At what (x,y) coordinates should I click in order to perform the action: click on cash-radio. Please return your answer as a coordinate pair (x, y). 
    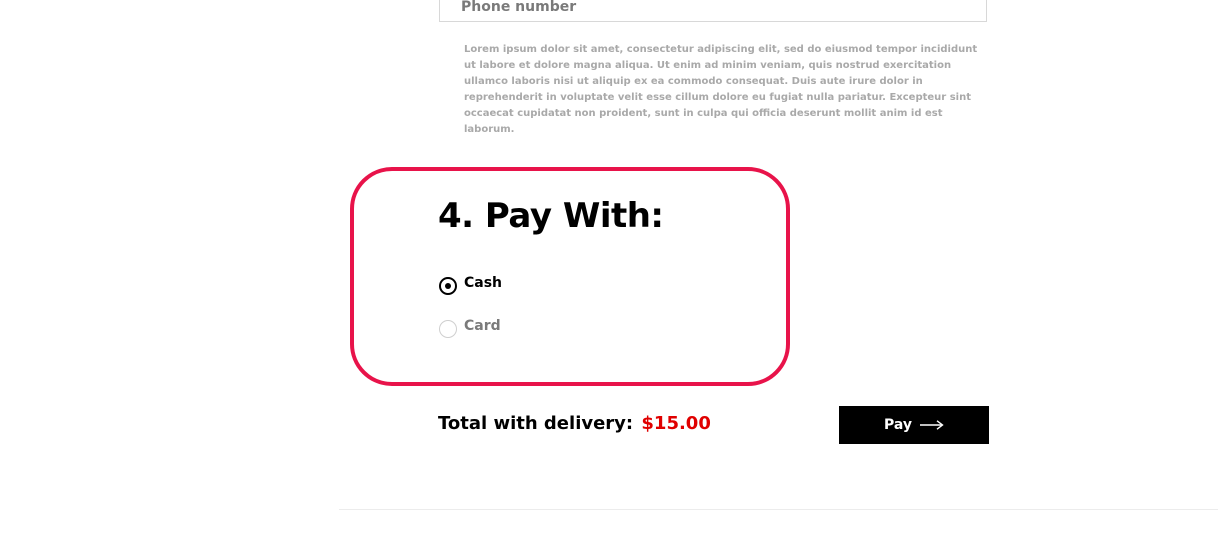
    Looking at the image, I should click on (448, 286).